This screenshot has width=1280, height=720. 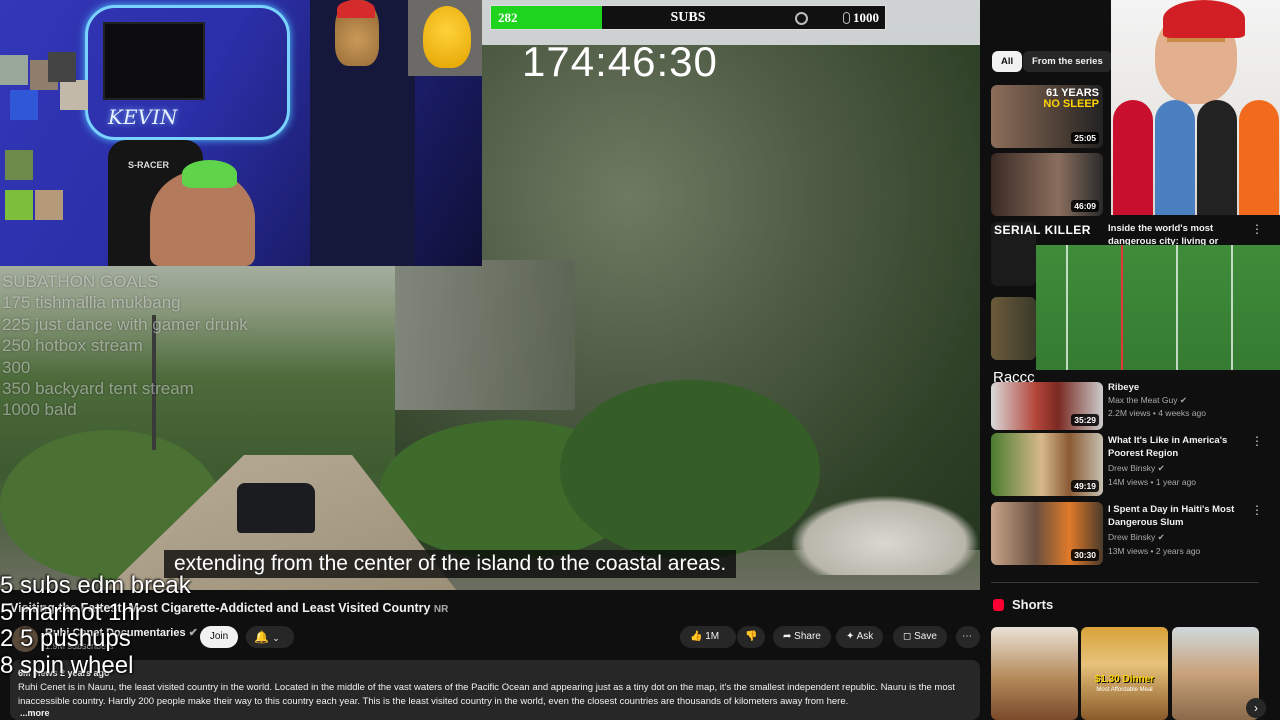 What do you see at coordinates (276, 638) in the screenshot?
I see `chevron-down-icon: ⌄` at bounding box center [276, 638].